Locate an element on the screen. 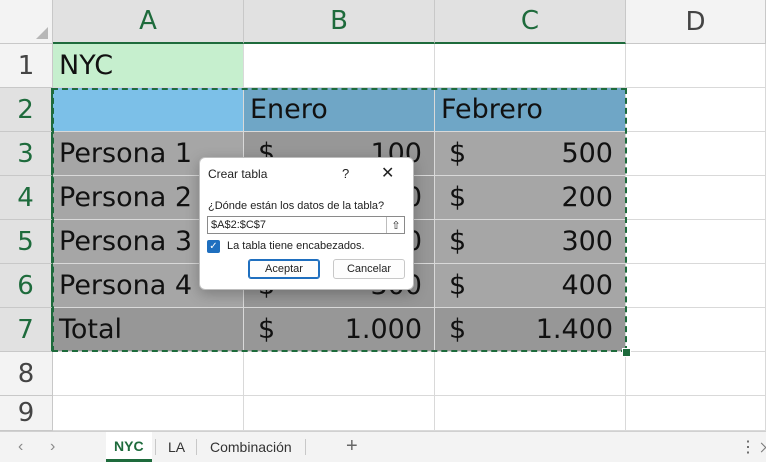  fill-handle is located at coordinates (626, 352).